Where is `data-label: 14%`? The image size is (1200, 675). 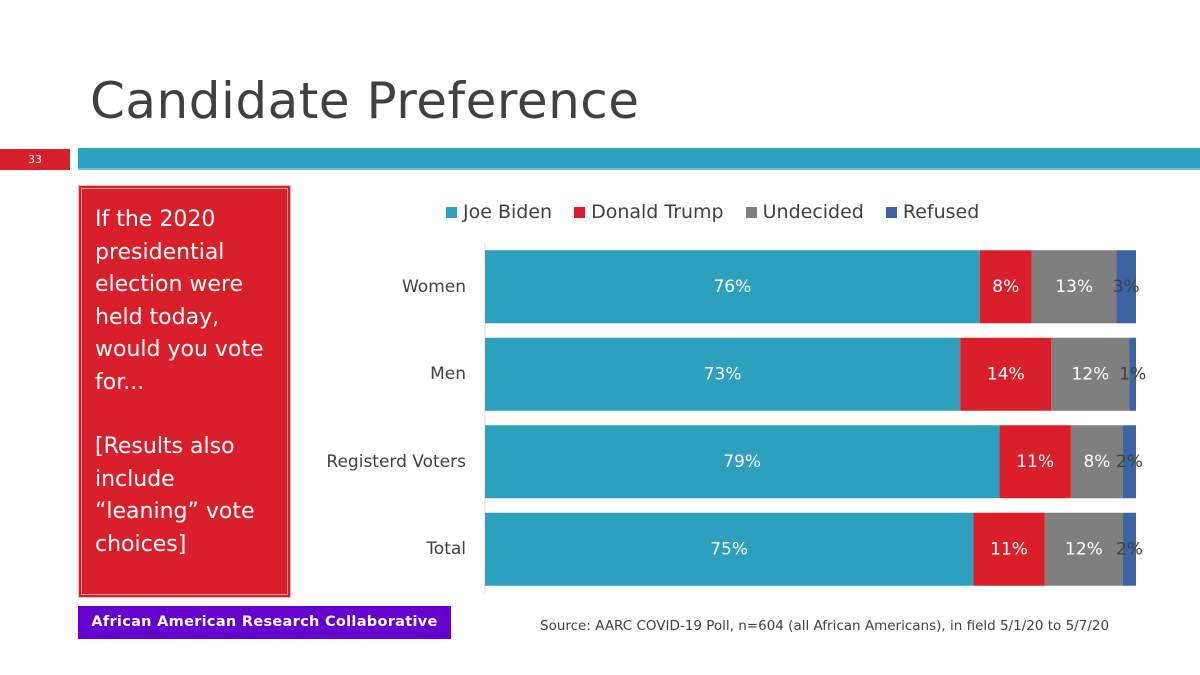
data-label: 14% is located at coordinates (1006, 374).